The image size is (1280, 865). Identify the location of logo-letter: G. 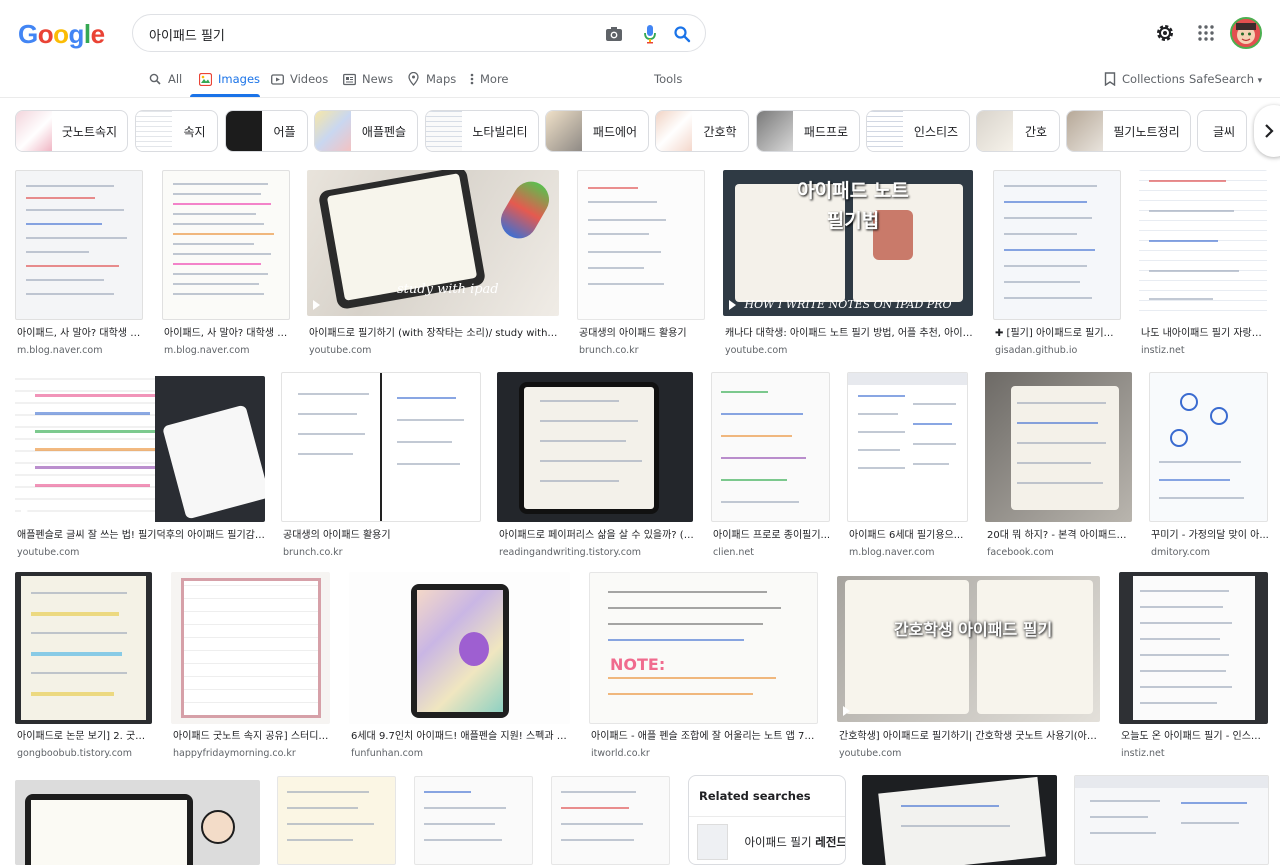
(28, 34).